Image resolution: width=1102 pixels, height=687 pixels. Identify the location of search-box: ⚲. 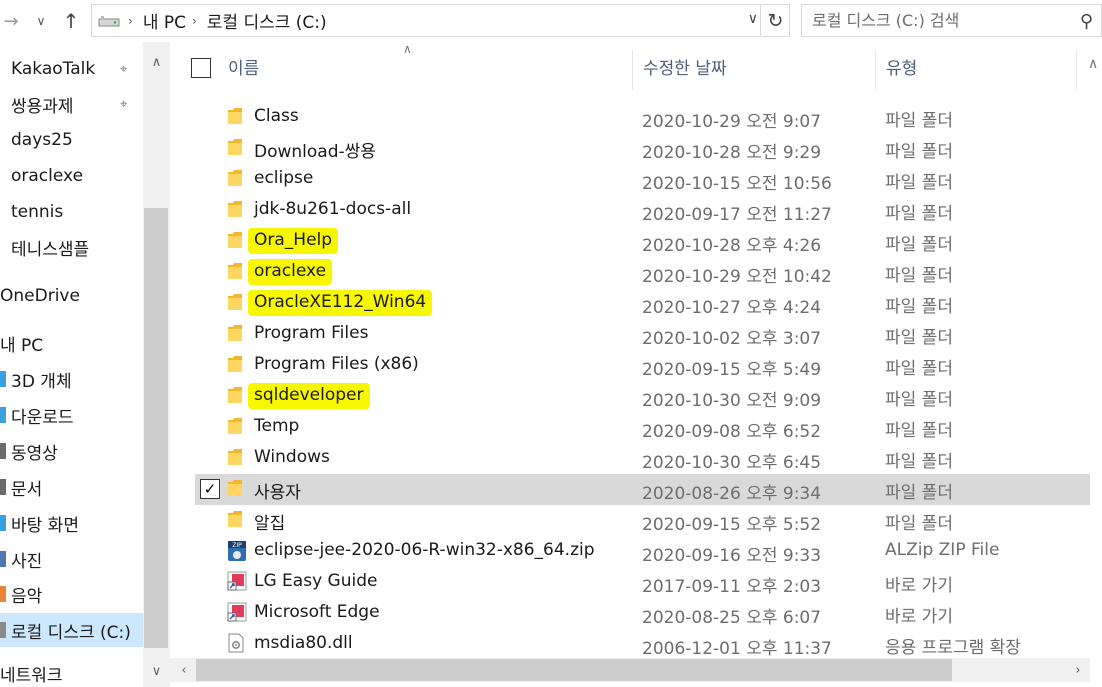
(951, 20).